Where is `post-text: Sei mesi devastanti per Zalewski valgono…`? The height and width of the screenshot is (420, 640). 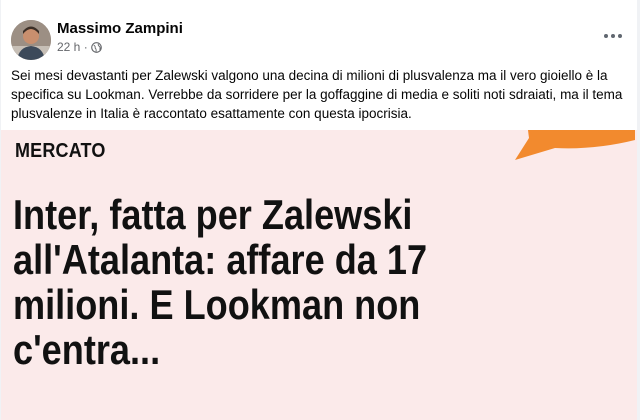
post-text: Sei mesi devastanti per Zalewski valgono… is located at coordinates (317, 94).